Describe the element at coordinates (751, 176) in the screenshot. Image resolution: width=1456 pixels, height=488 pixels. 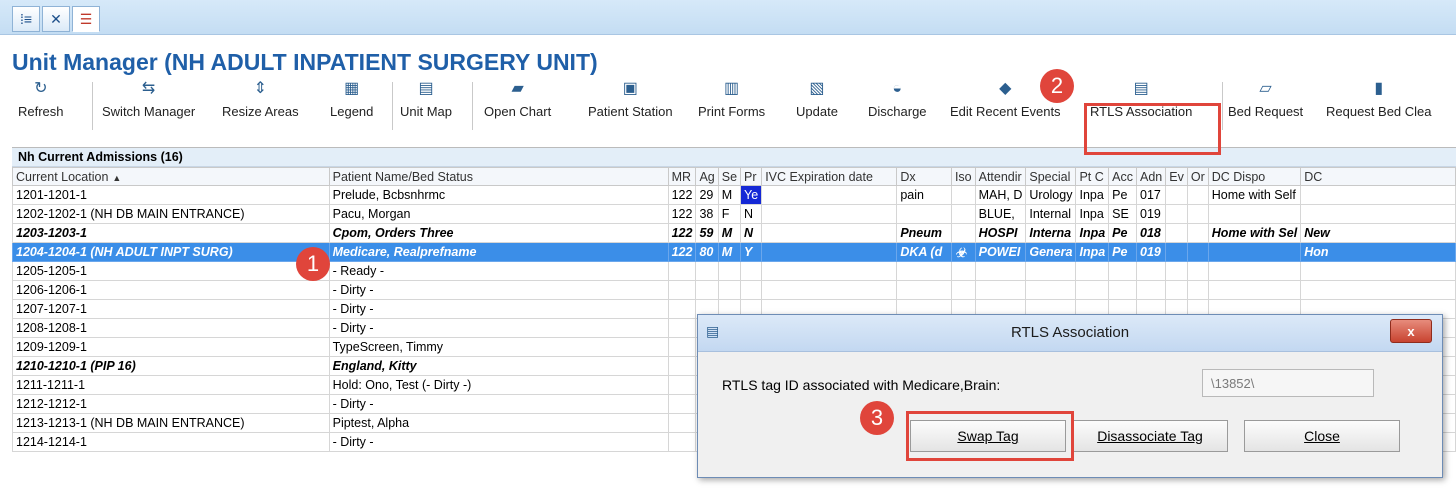
I see `column-header: Pr` at that location.